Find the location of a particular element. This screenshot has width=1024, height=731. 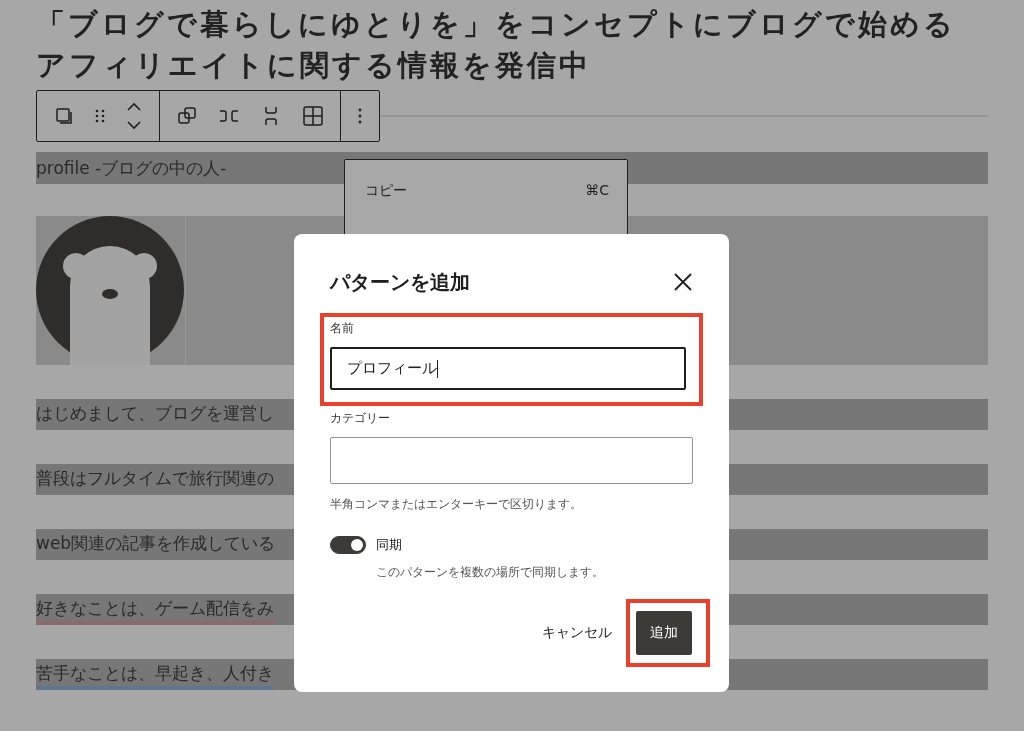

grid-icon is located at coordinates (313, 116).